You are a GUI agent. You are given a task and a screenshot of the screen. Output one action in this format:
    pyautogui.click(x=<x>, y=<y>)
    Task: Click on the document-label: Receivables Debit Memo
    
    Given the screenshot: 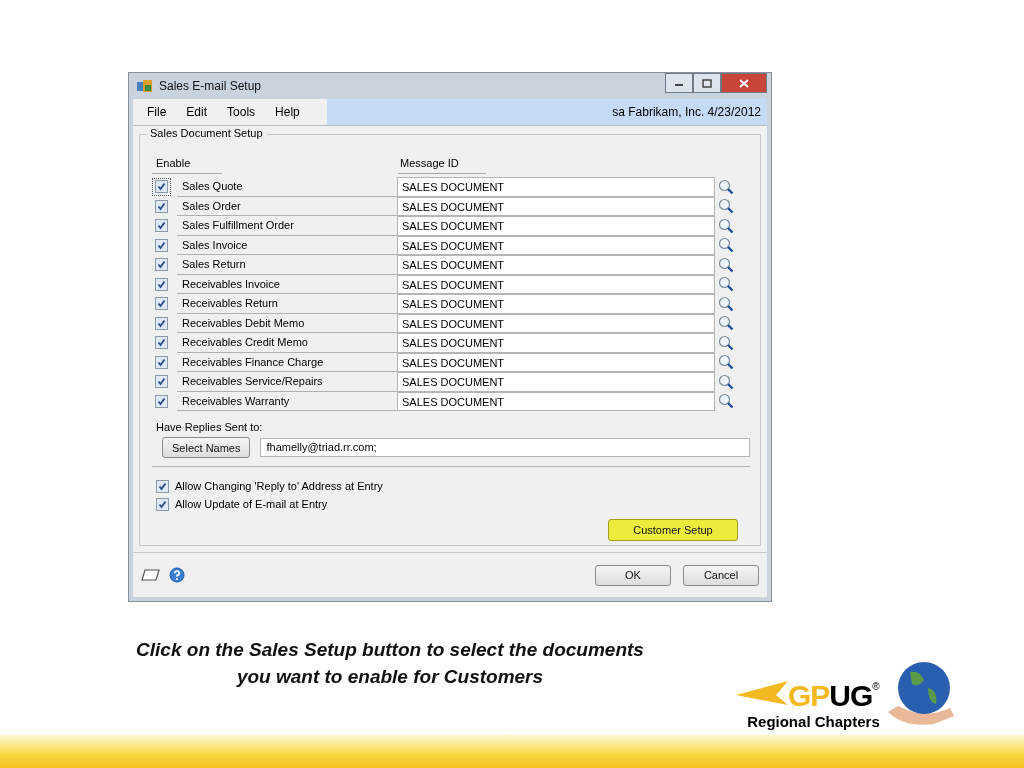 What is the action you would take?
    pyautogui.click(x=287, y=323)
    